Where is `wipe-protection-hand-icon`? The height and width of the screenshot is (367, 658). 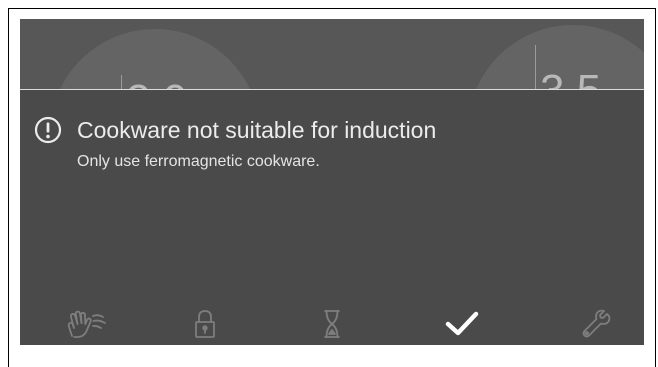 wipe-protection-hand-icon is located at coordinates (86, 324).